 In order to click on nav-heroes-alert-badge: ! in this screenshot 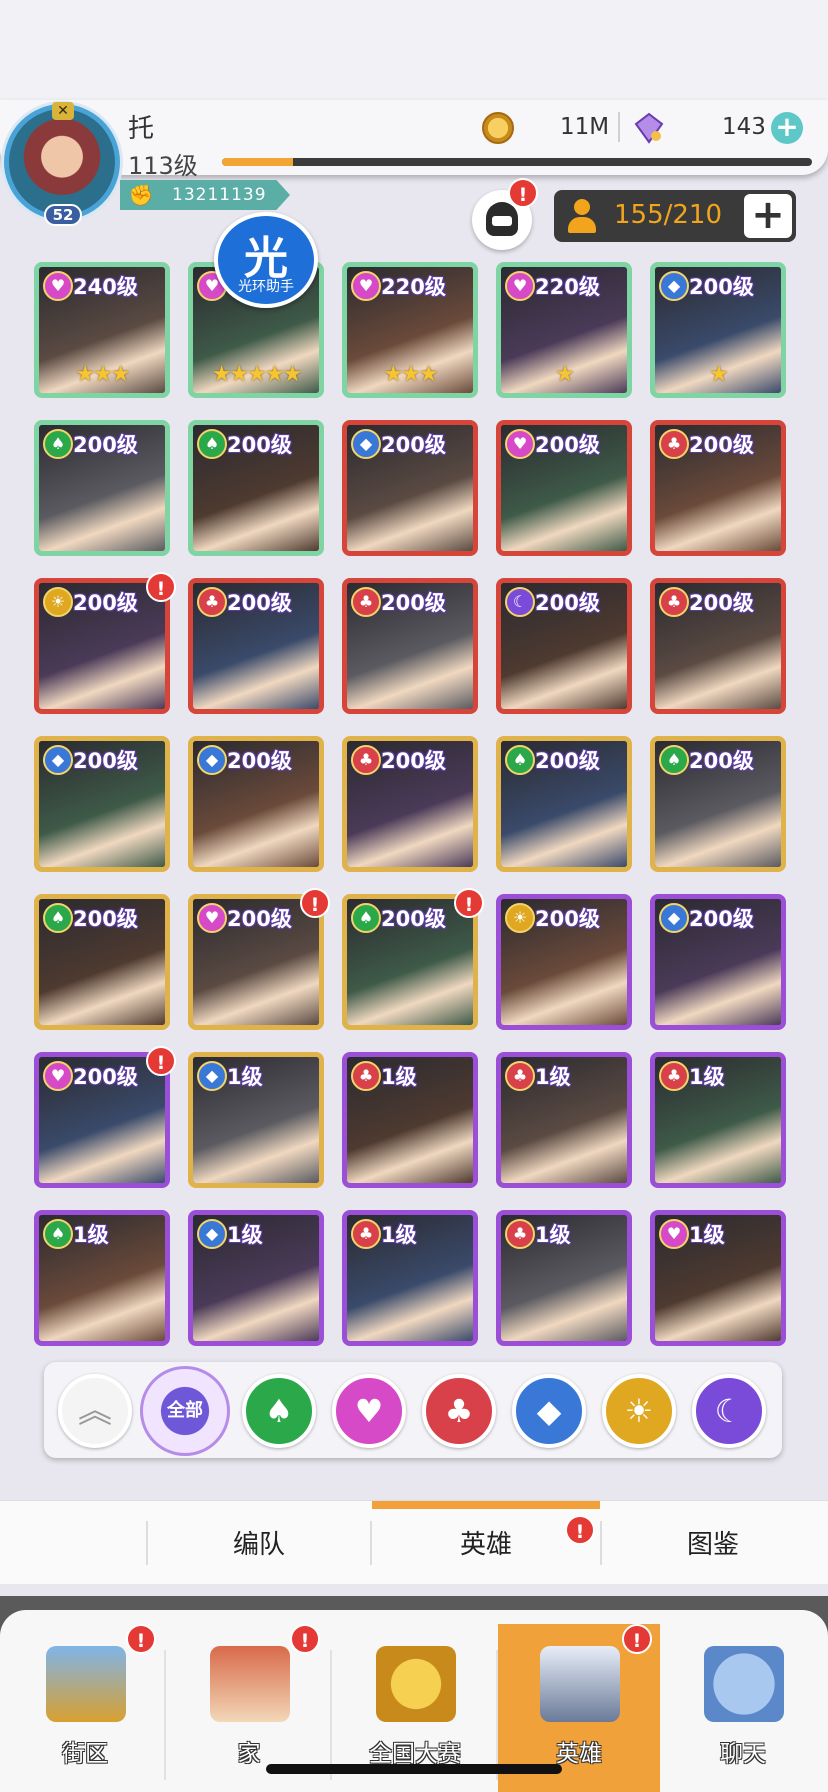, I will do `click(637, 1639)`.